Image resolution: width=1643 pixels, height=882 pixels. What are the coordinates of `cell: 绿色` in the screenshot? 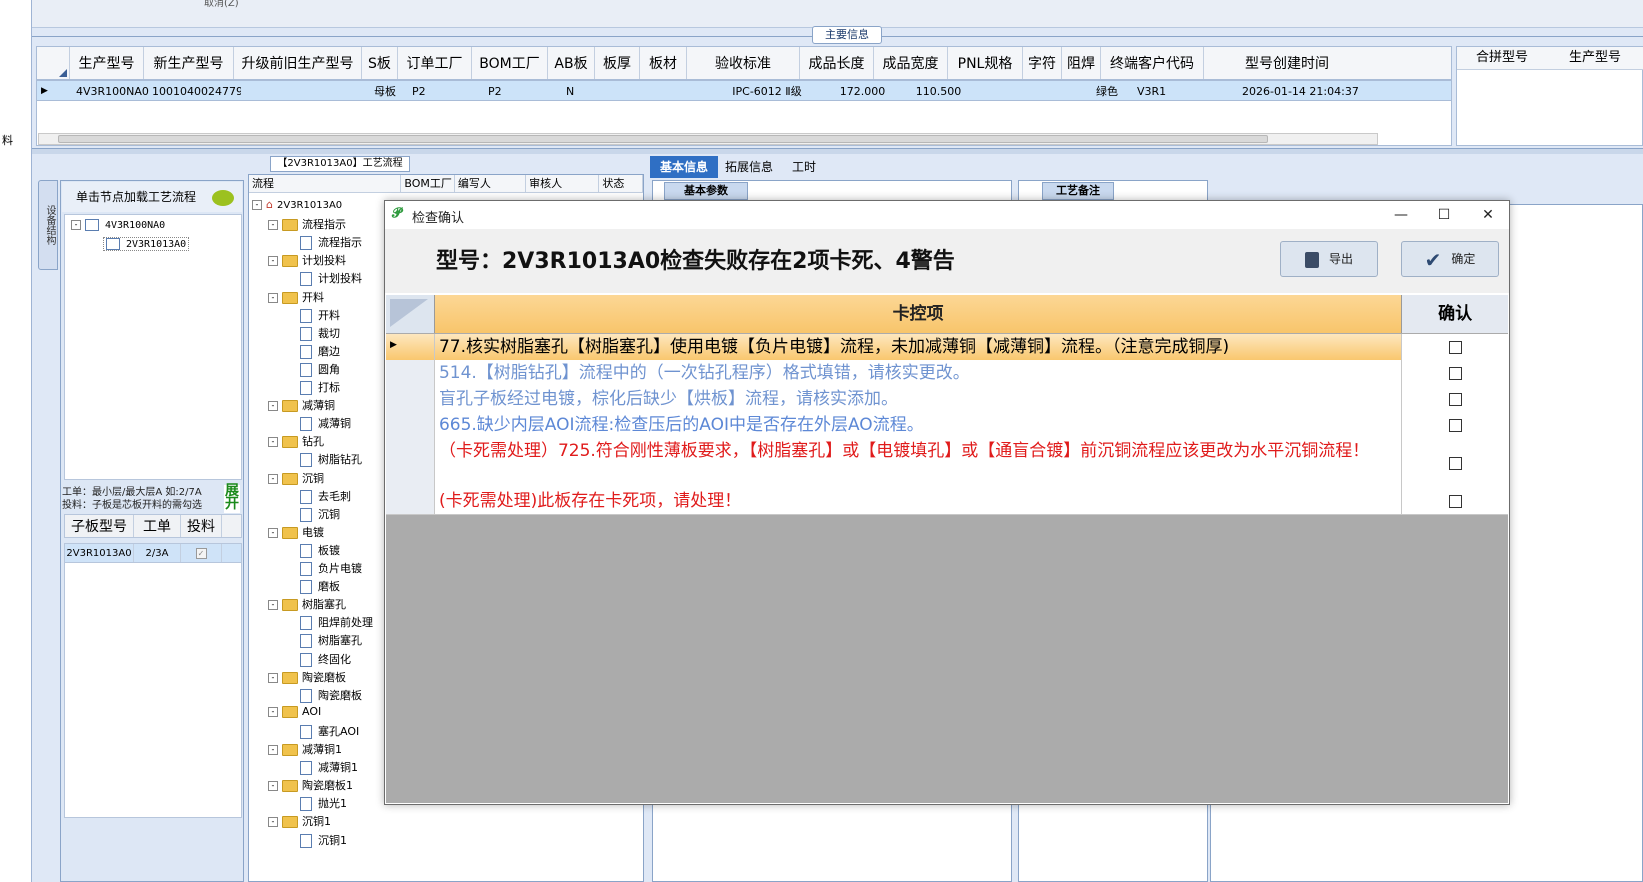 It's located at (1113, 90).